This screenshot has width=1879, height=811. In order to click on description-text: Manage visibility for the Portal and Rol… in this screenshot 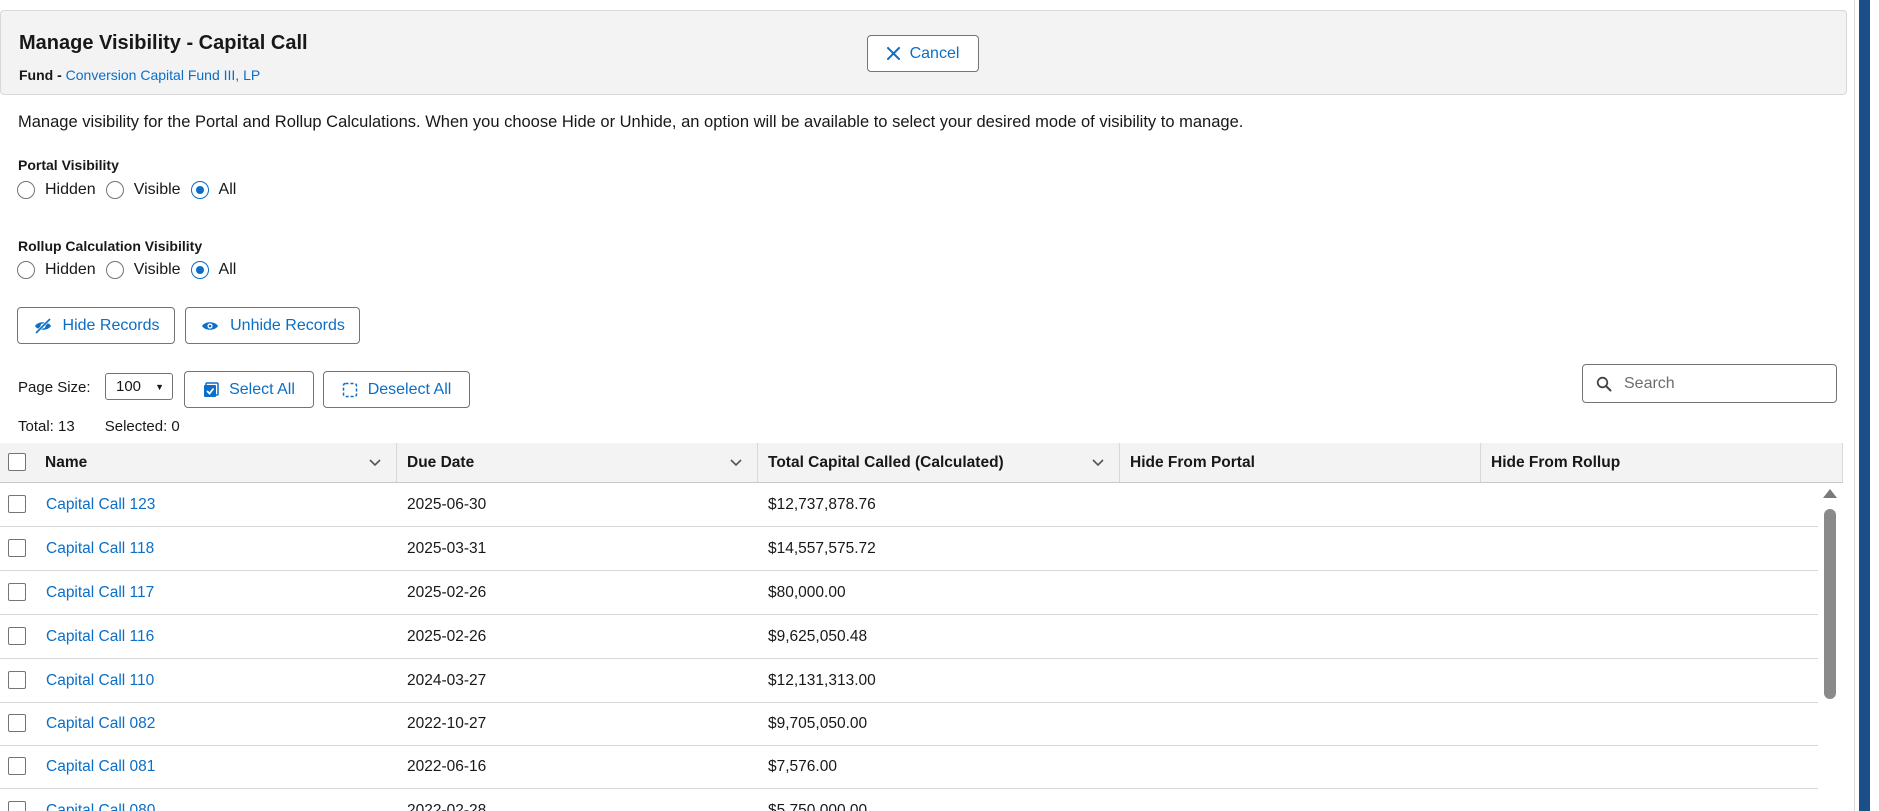, I will do `click(631, 122)`.